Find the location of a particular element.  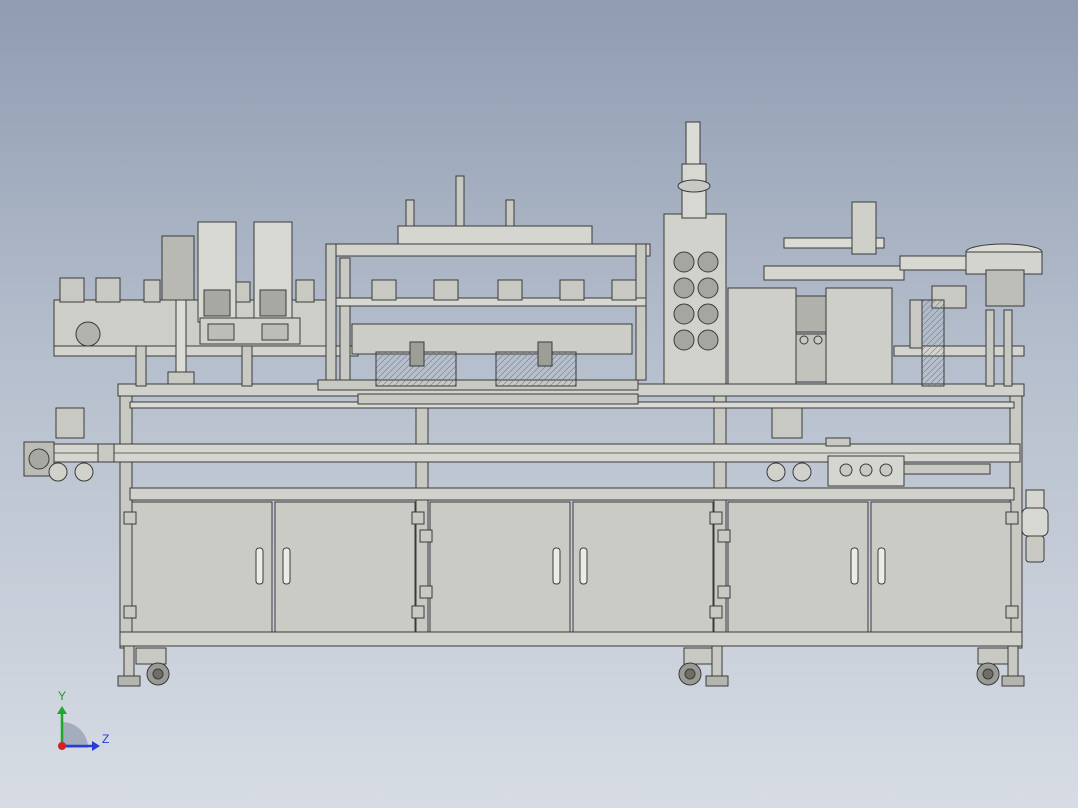

right-station is located at coordinates (885, 294).